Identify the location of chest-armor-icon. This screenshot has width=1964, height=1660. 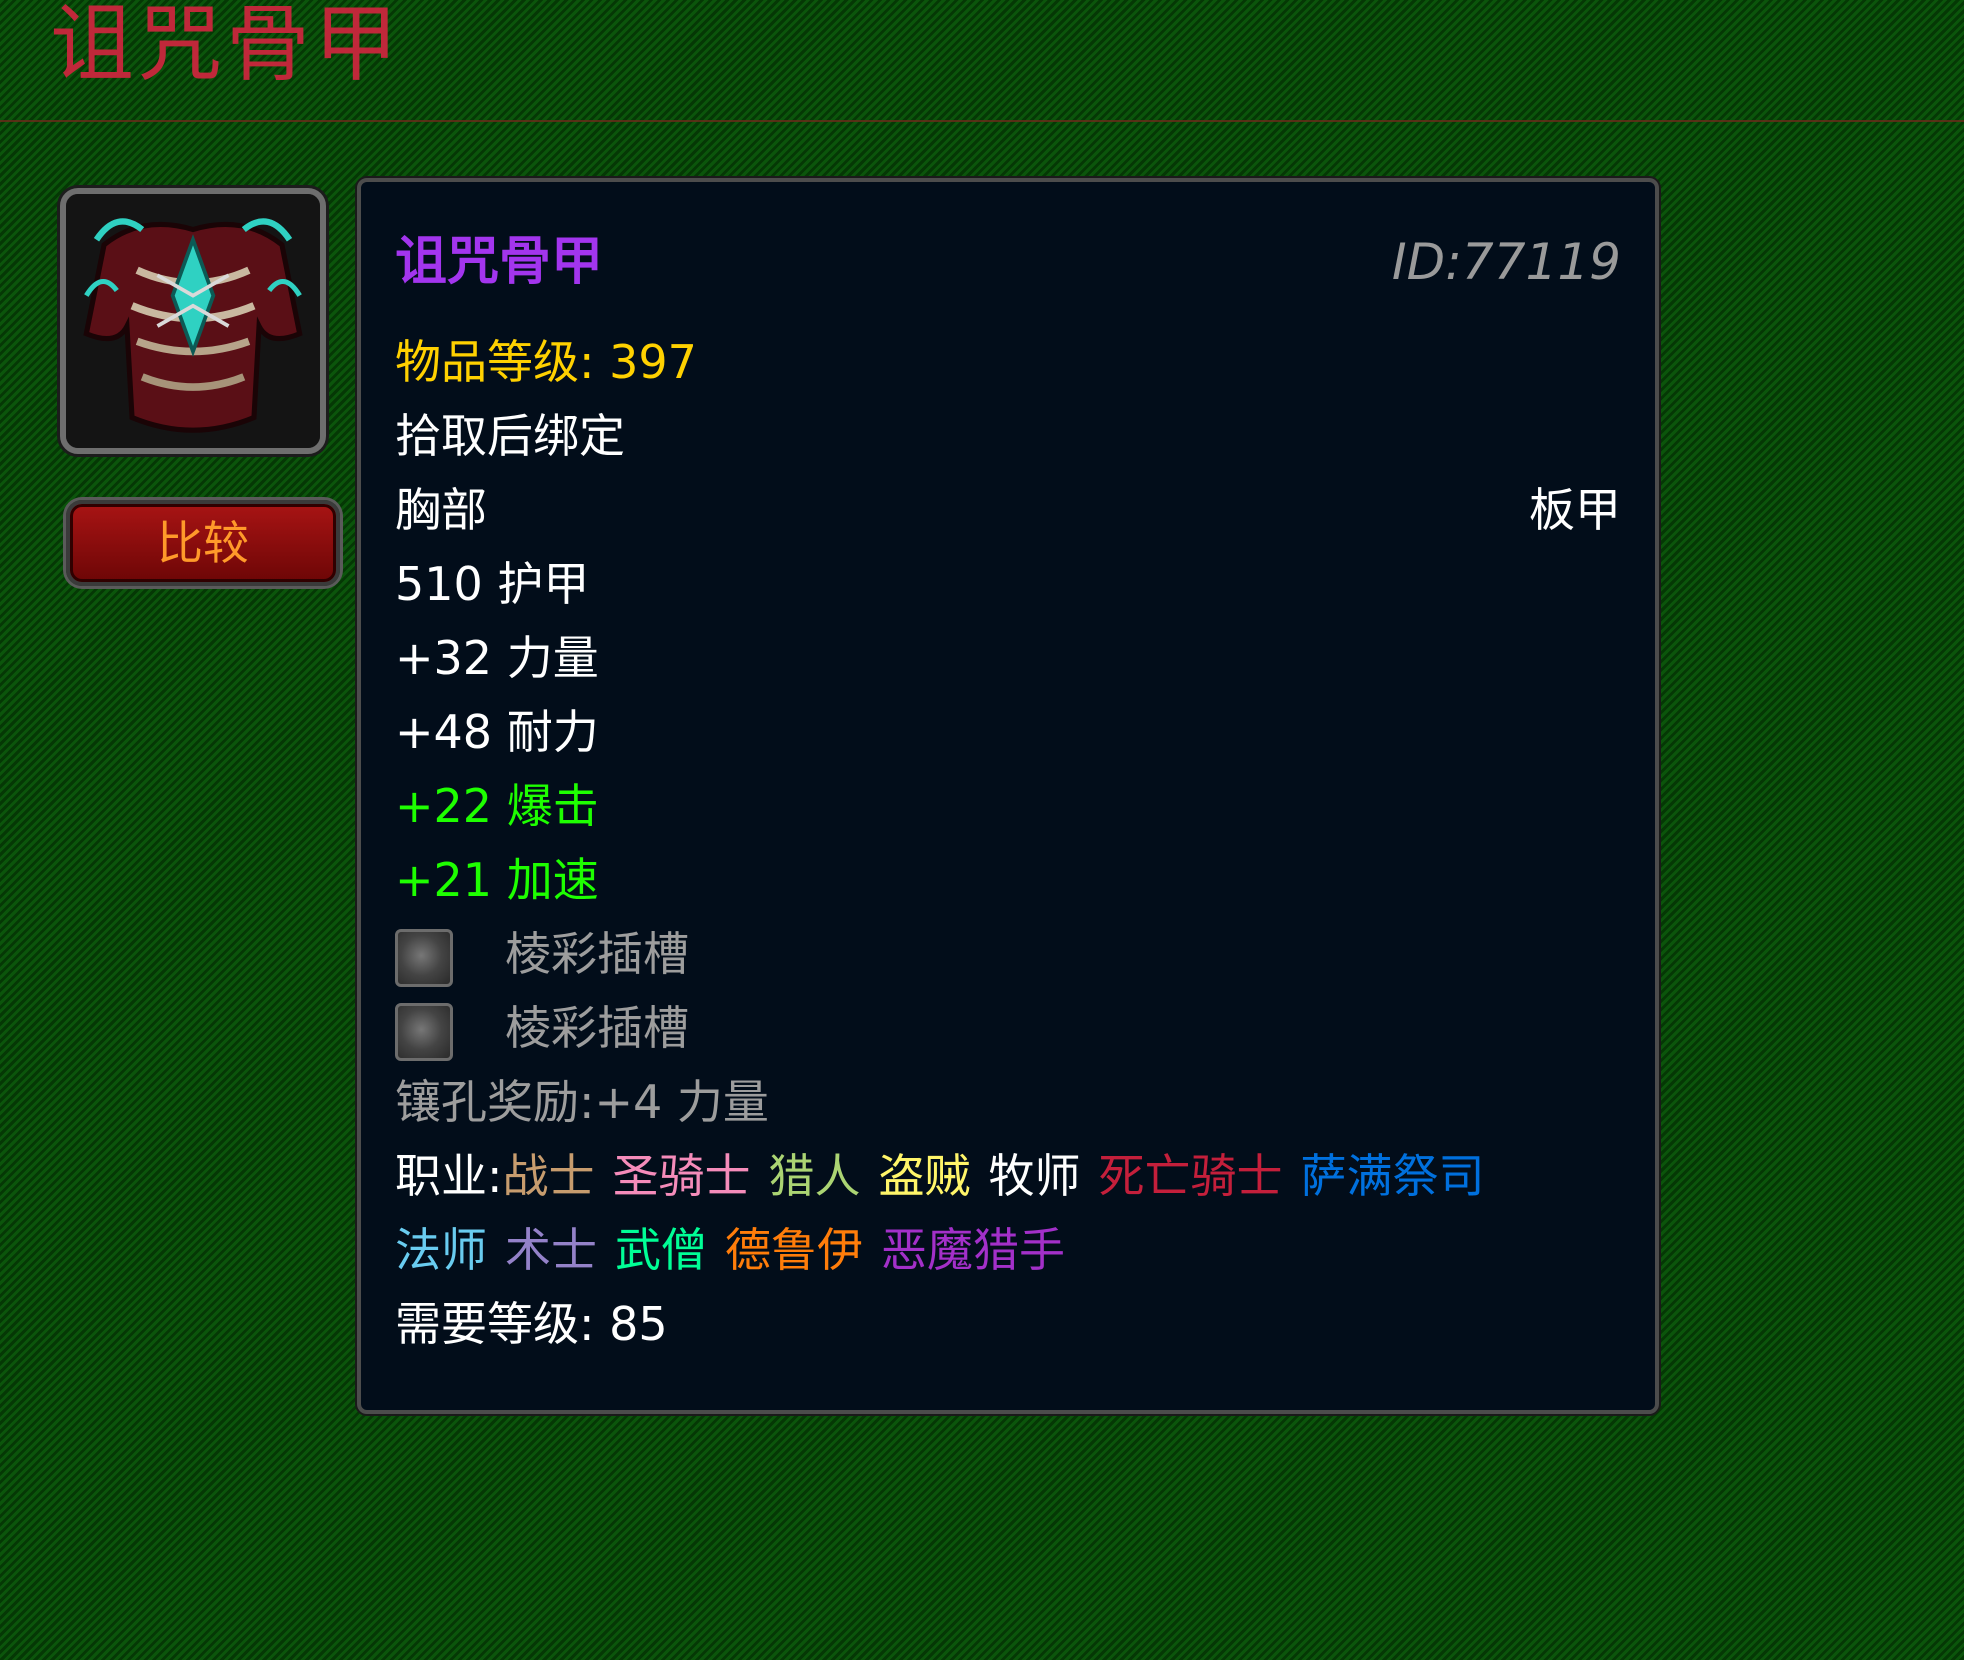
(193, 321).